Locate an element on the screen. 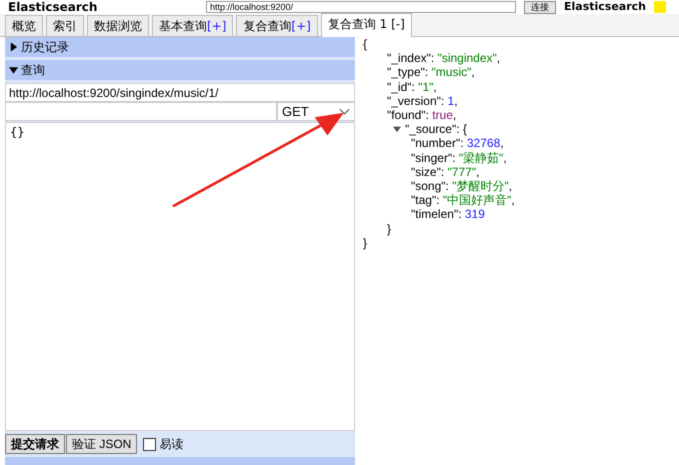  json-line: "timelen": 319 is located at coordinates (447, 214).